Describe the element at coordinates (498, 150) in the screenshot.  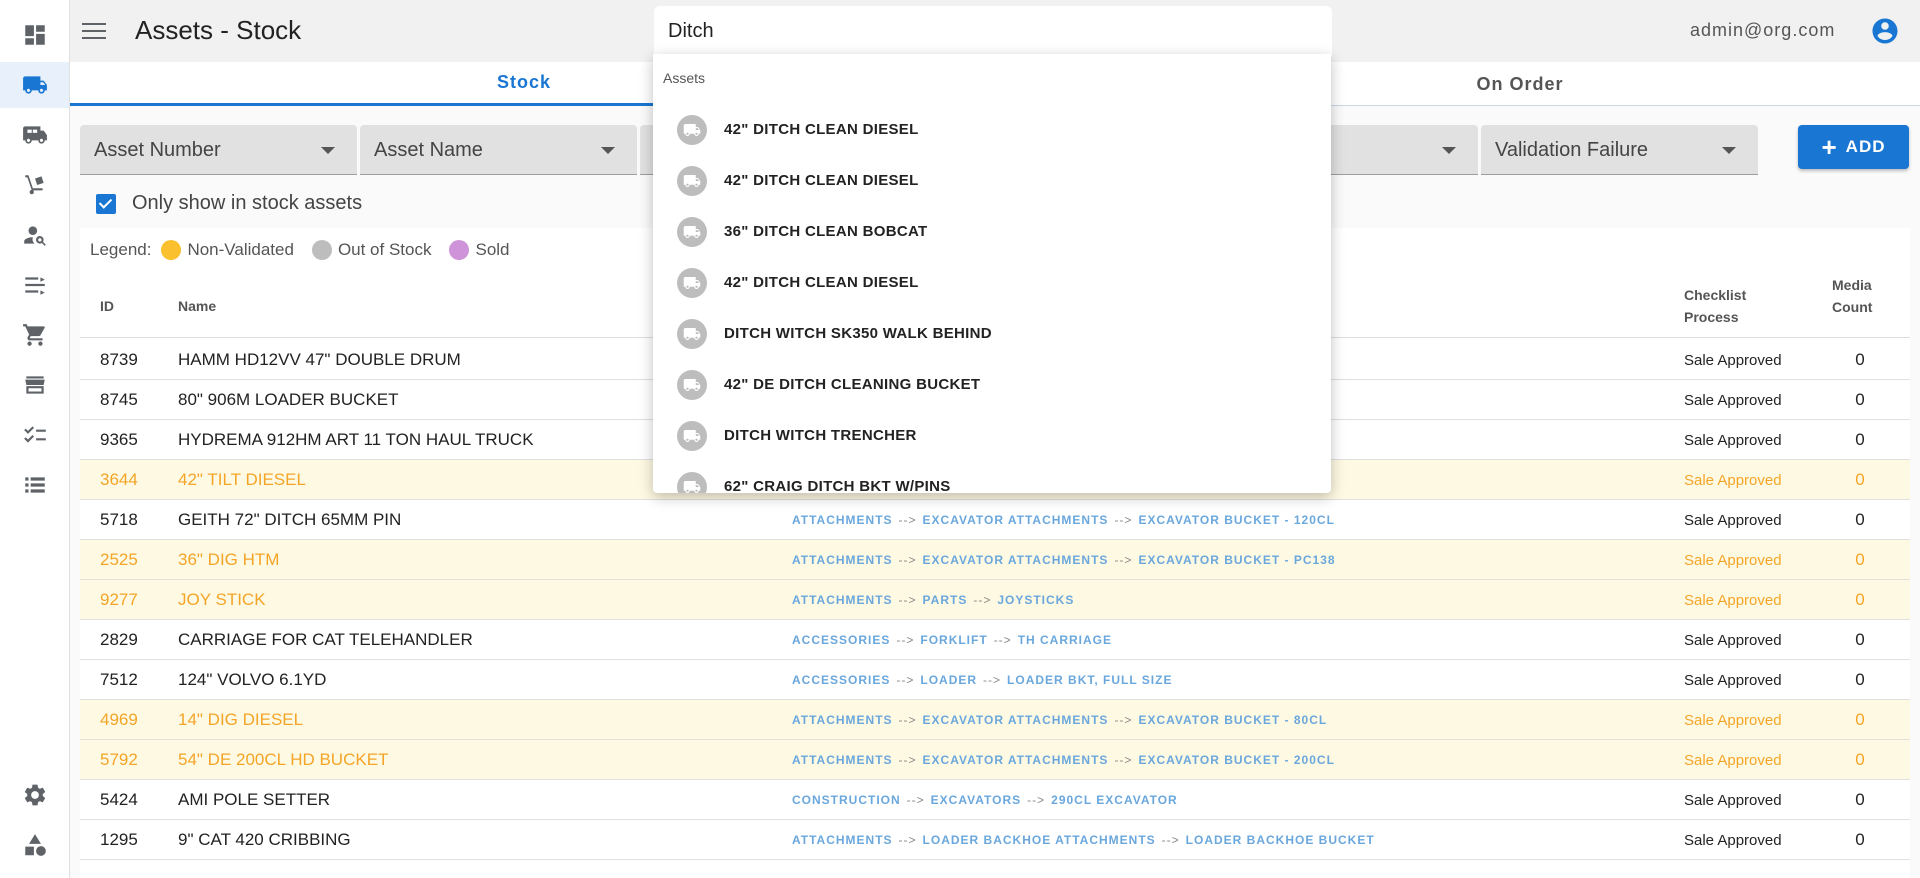
I see `asset-name-filter: Asset Name` at that location.